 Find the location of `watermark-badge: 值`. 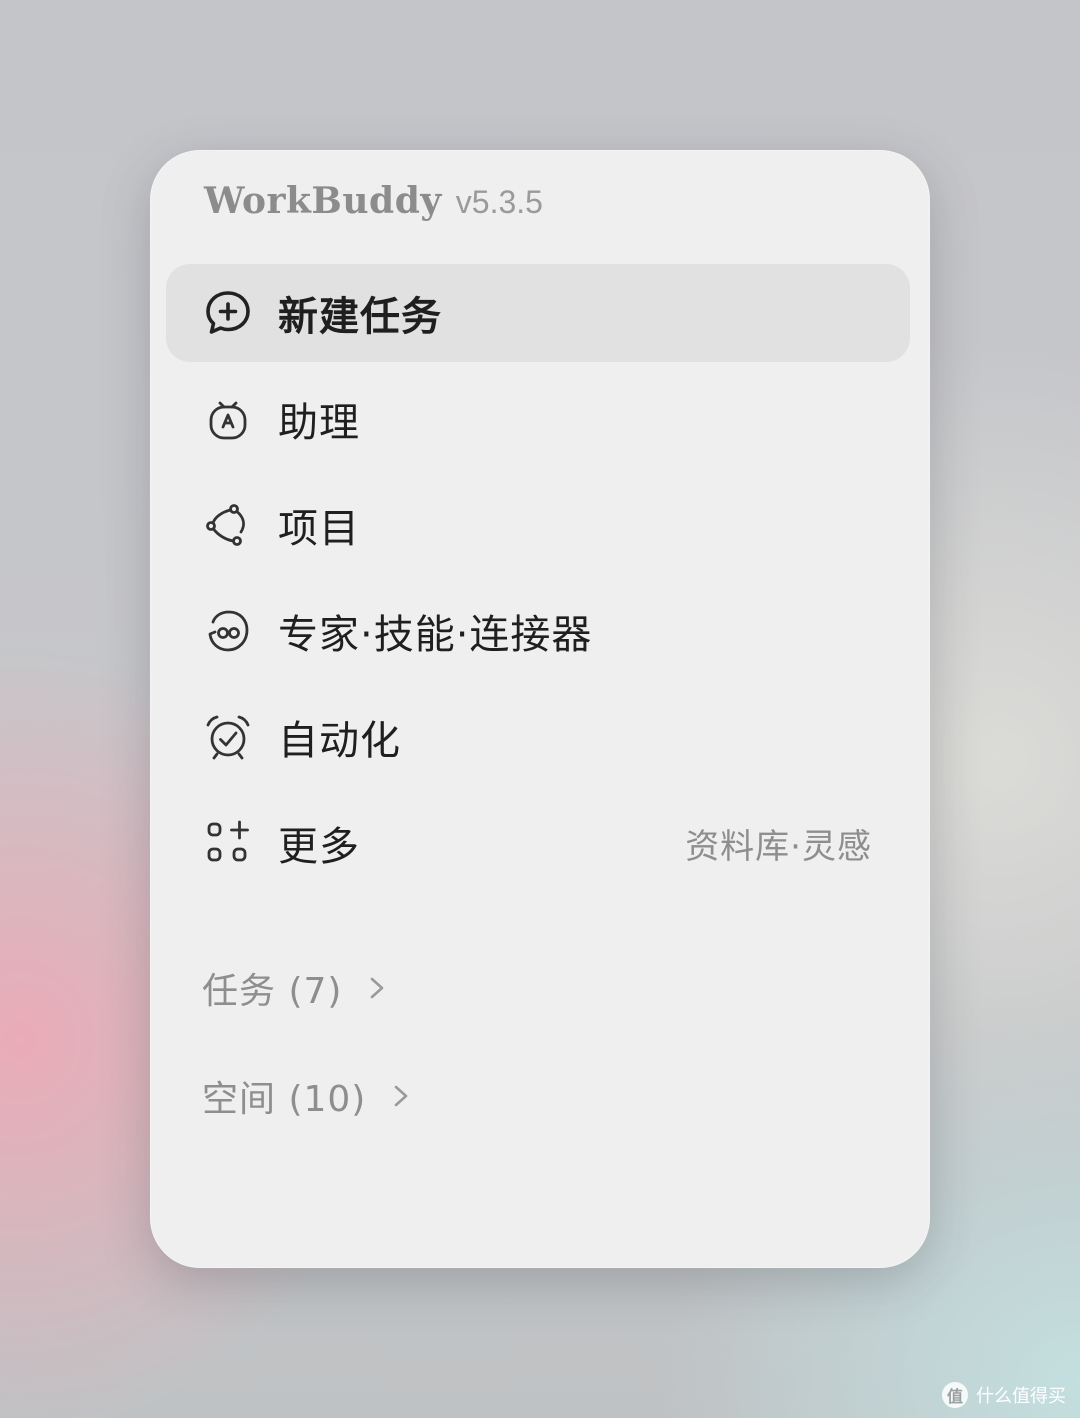

watermark-badge: 值 is located at coordinates (955, 1395).